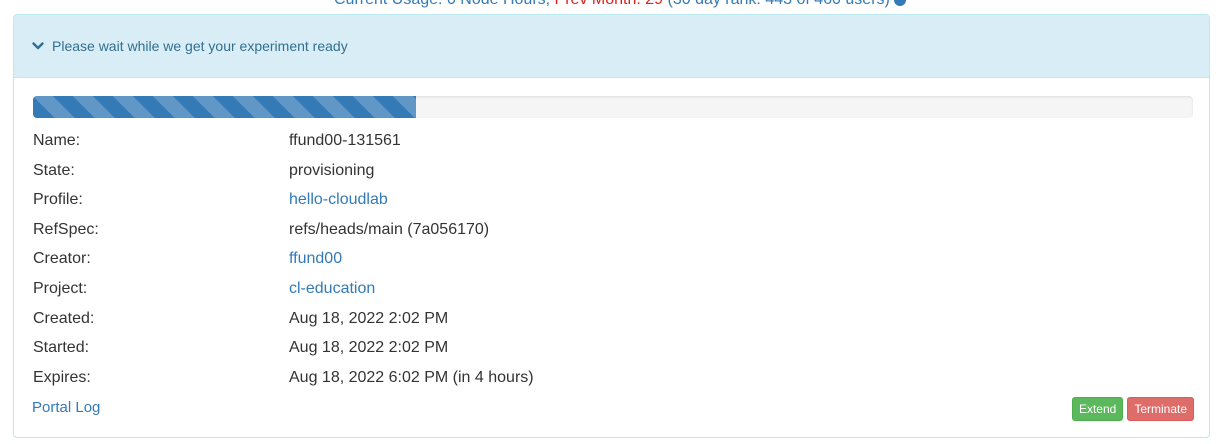  Describe the element at coordinates (369, 348) in the screenshot. I see `started-value: Aug 18, 2022 2:02 PM` at that location.